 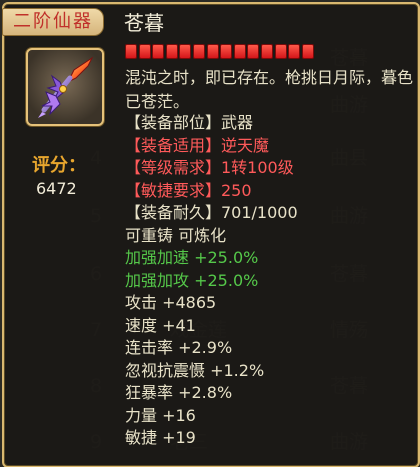 I want to click on attribute-line: 可重铸 可炼化, so click(x=176, y=235).